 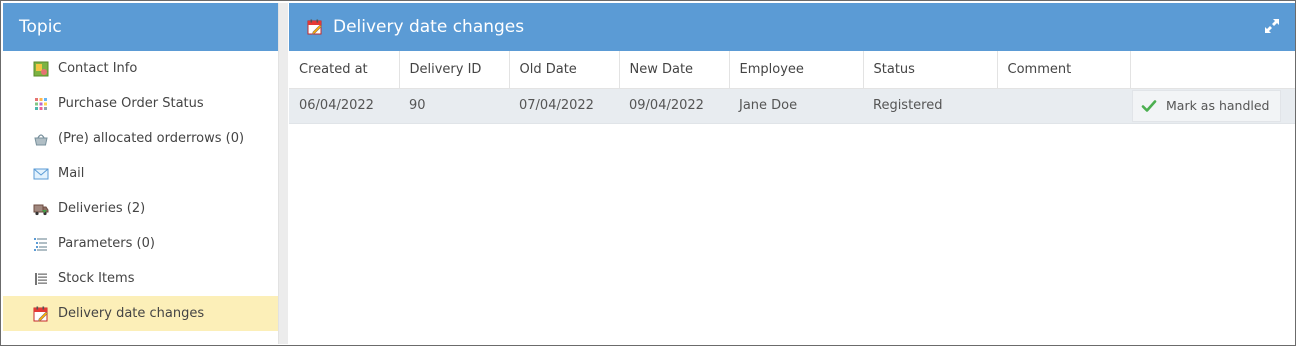 What do you see at coordinates (41, 139) in the screenshot?
I see `basket-icon` at bounding box center [41, 139].